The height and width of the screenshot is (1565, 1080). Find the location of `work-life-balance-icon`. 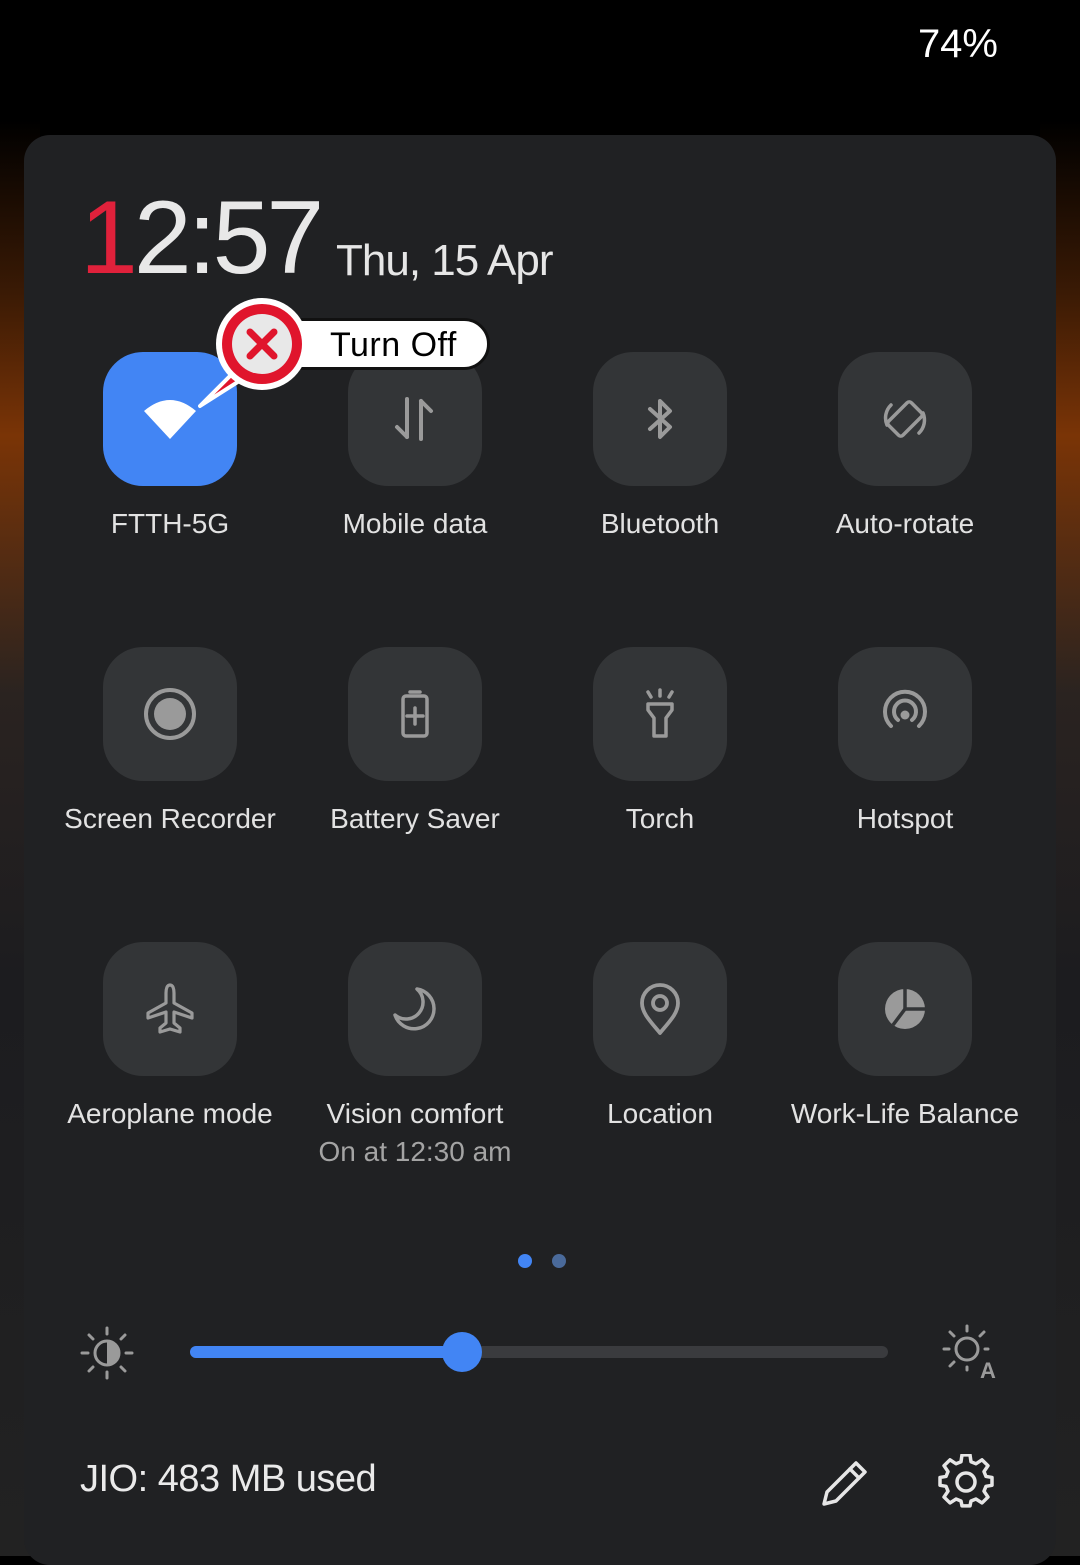

work-life-balance-icon is located at coordinates (905, 1009).